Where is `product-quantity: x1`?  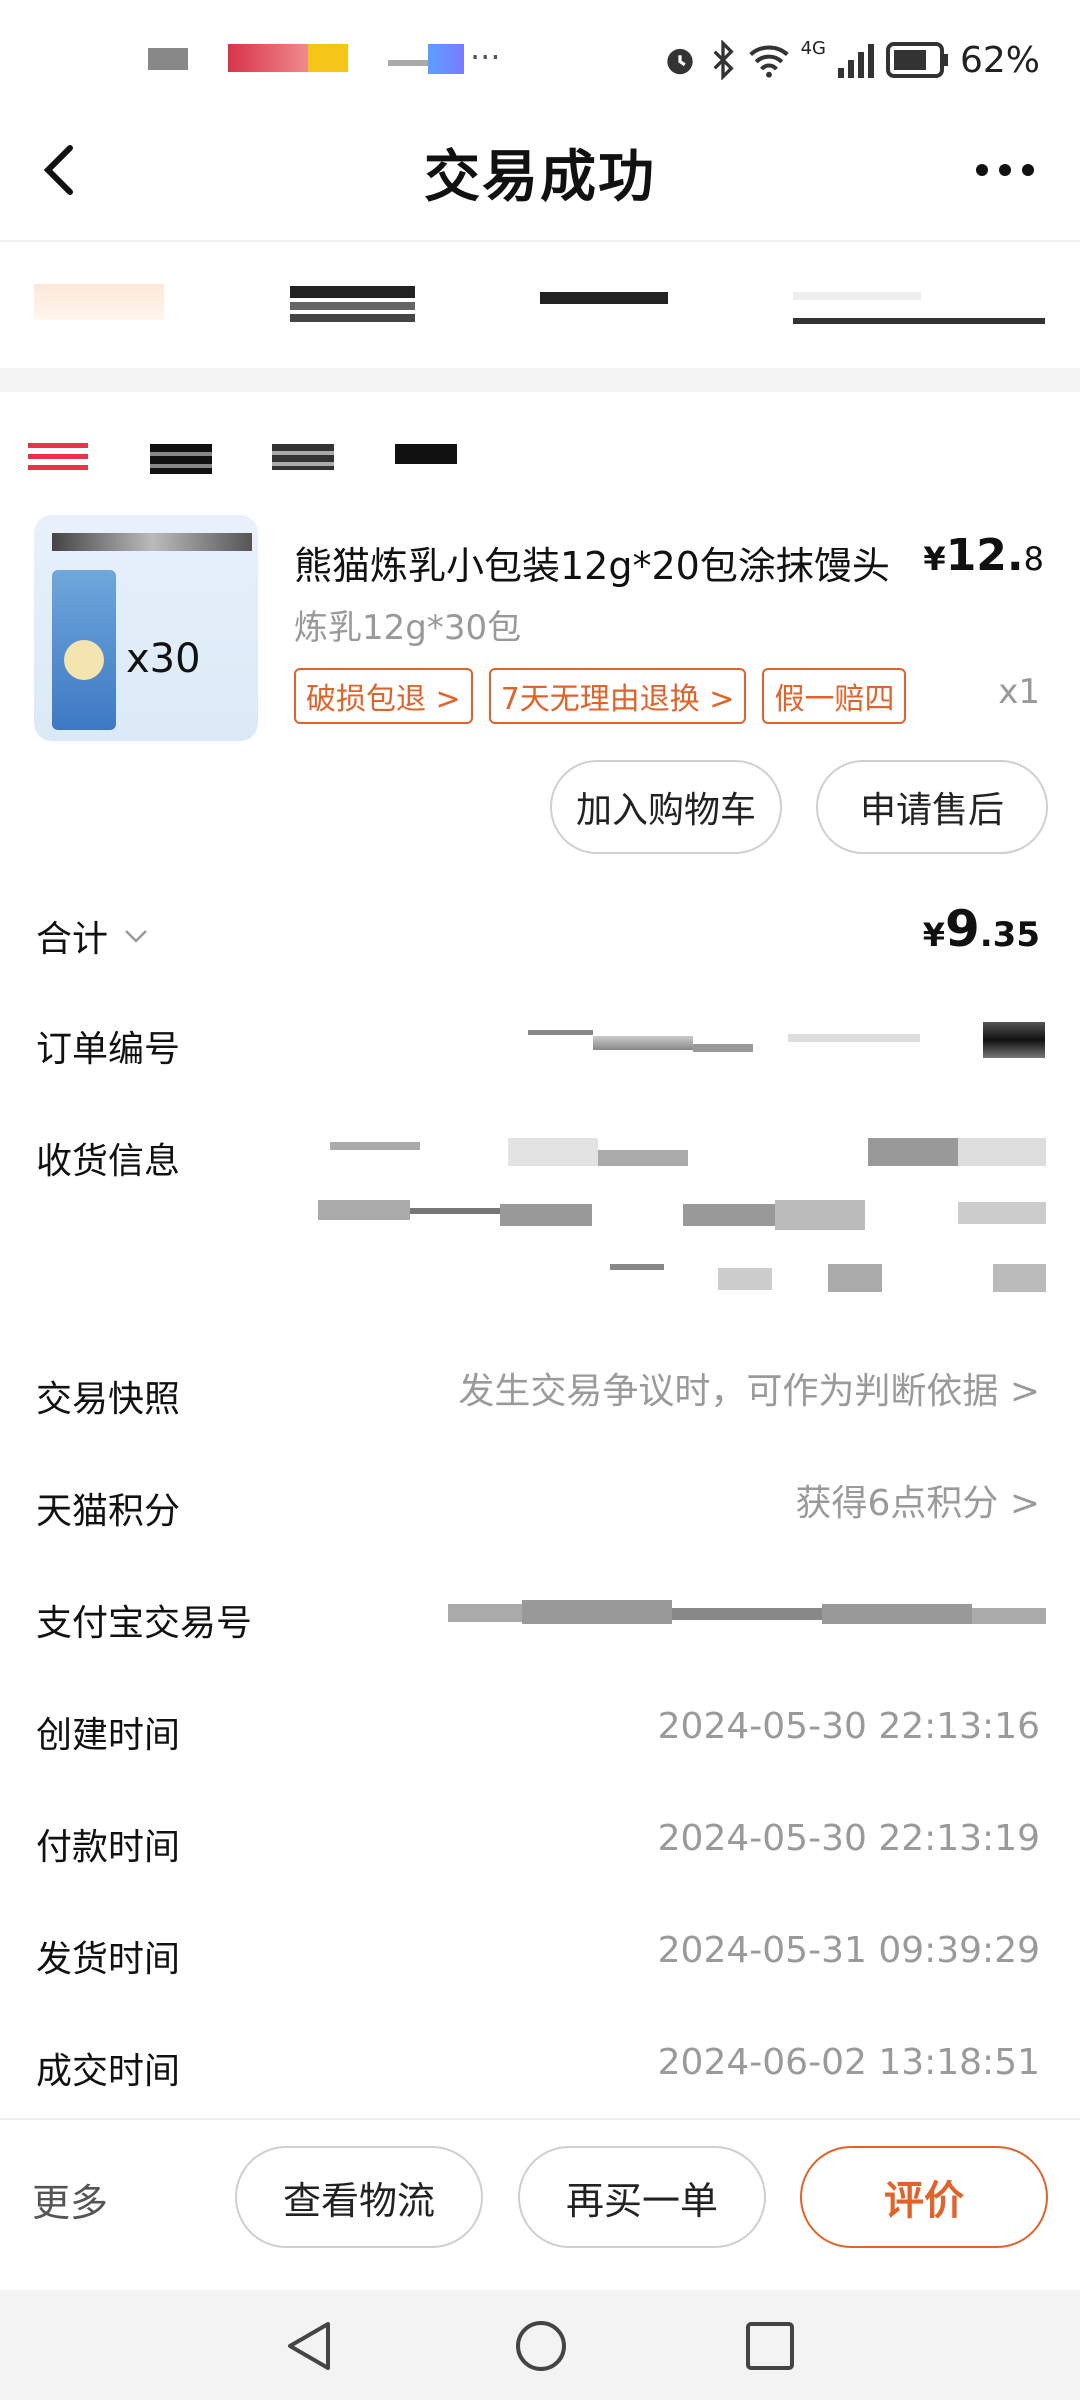 product-quantity: x1 is located at coordinates (1019, 692).